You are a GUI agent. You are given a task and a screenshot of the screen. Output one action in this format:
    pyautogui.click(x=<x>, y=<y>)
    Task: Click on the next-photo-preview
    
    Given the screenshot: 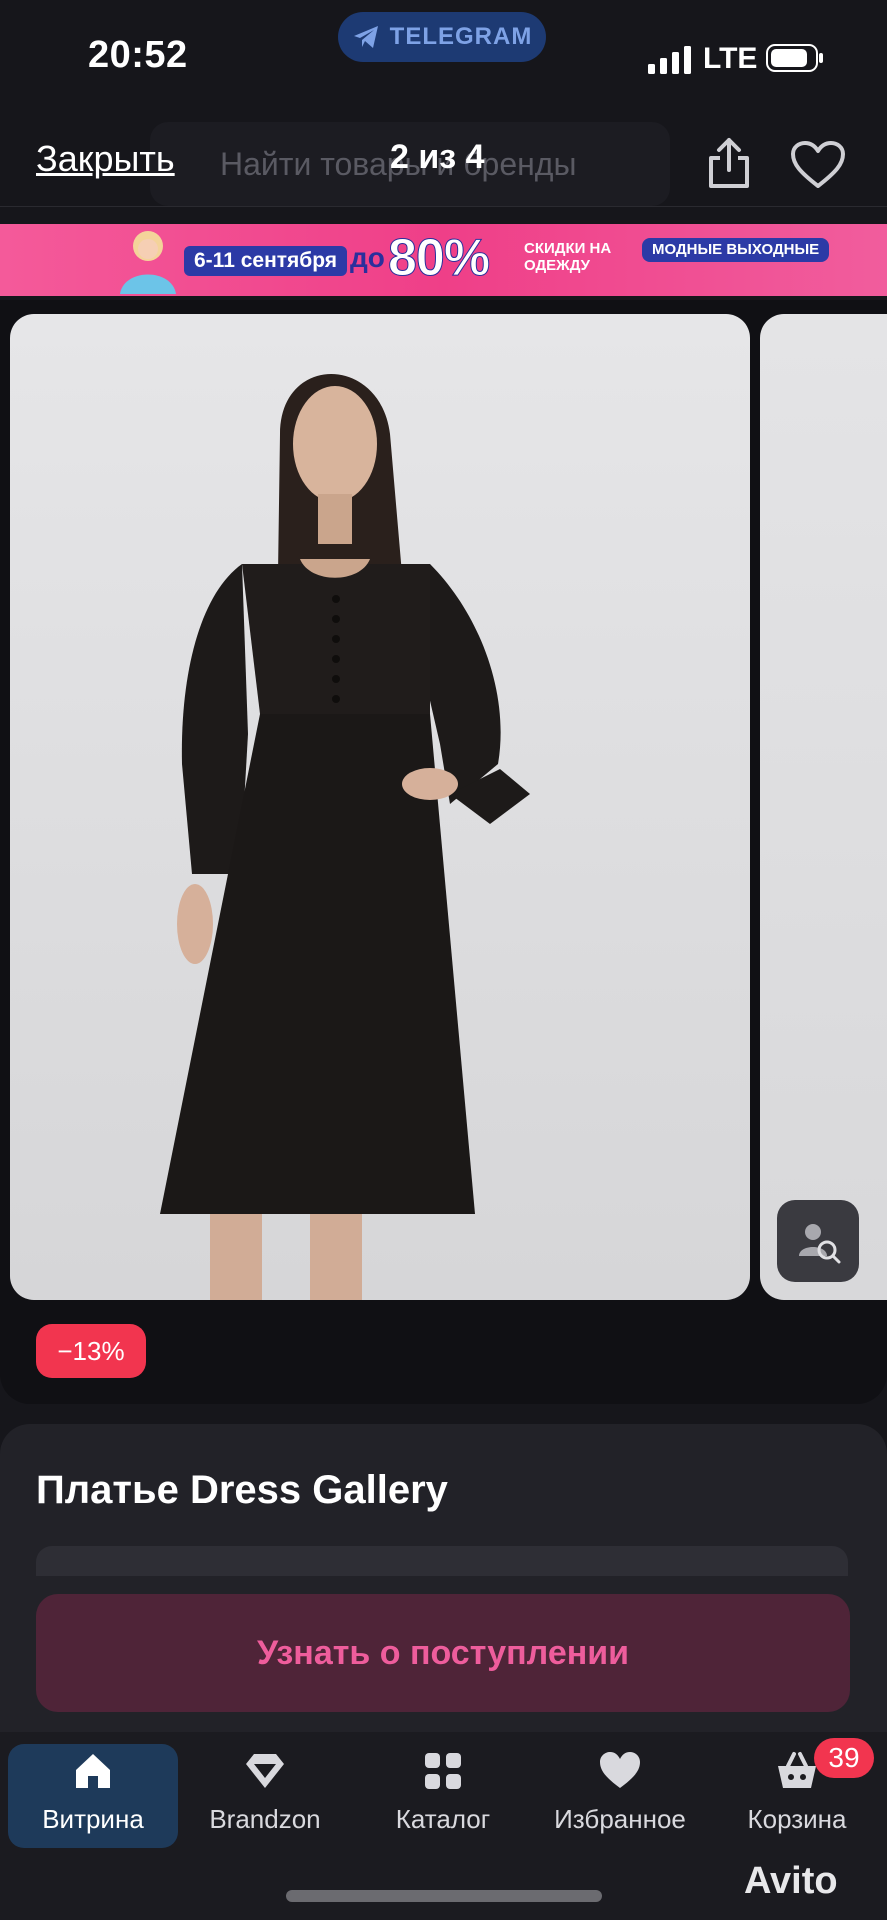 What is the action you would take?
    pyautogui.click(x=823, y=807)
    